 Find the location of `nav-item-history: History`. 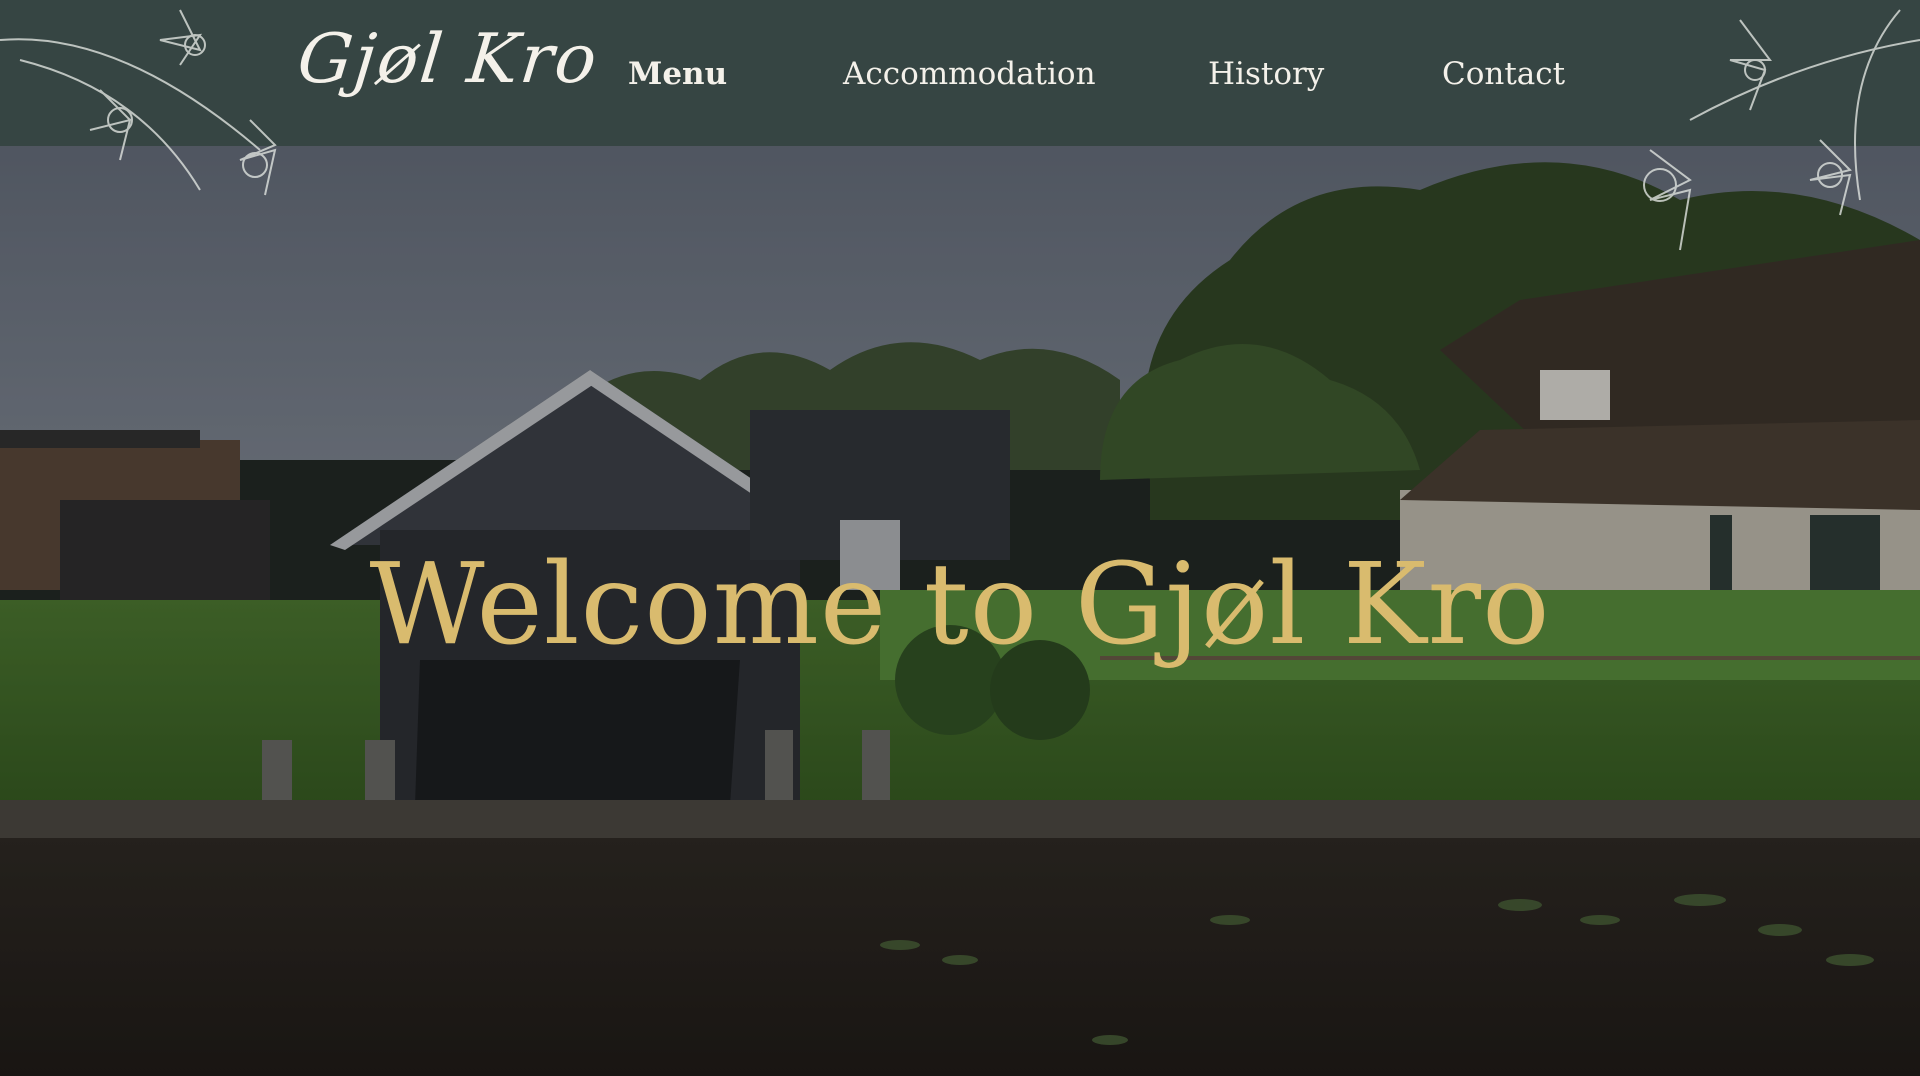

nav-item-history: History is located at coordinates (1266, 74).